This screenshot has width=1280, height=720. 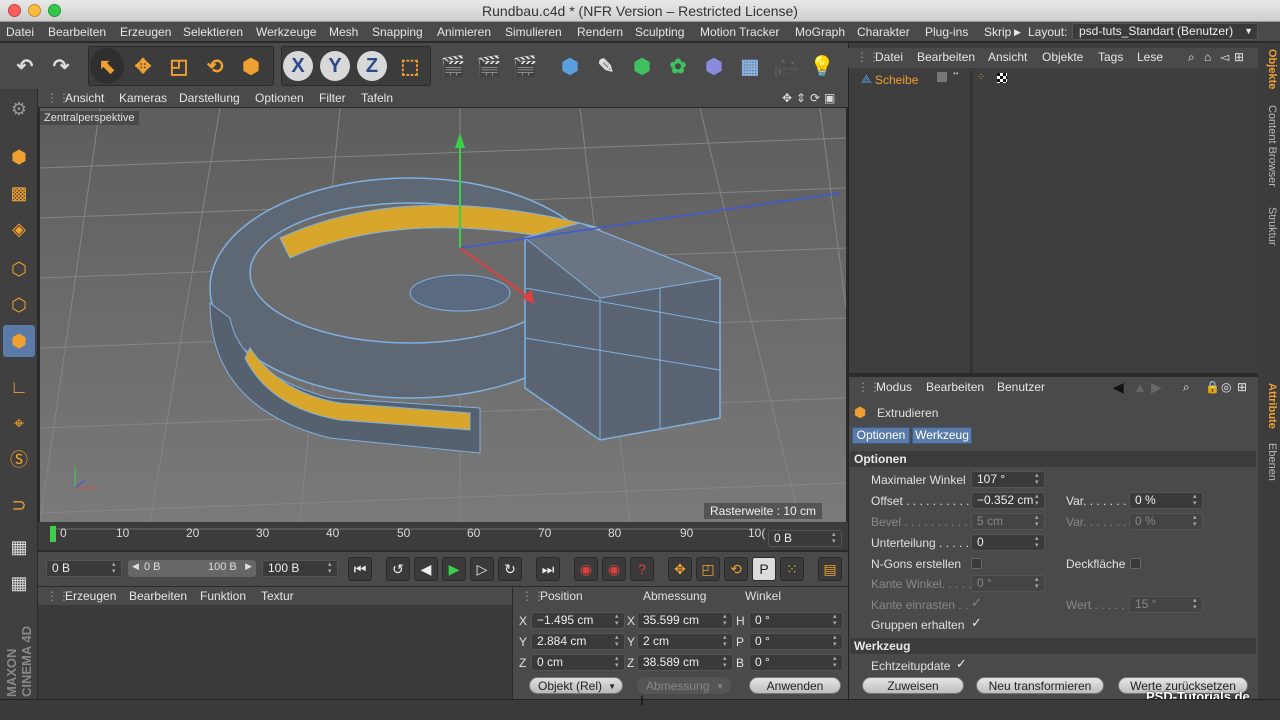 I want to click on layout-select: psd-tuts_Standart (Benutzer) ▼, so click(x=1165, y=31).